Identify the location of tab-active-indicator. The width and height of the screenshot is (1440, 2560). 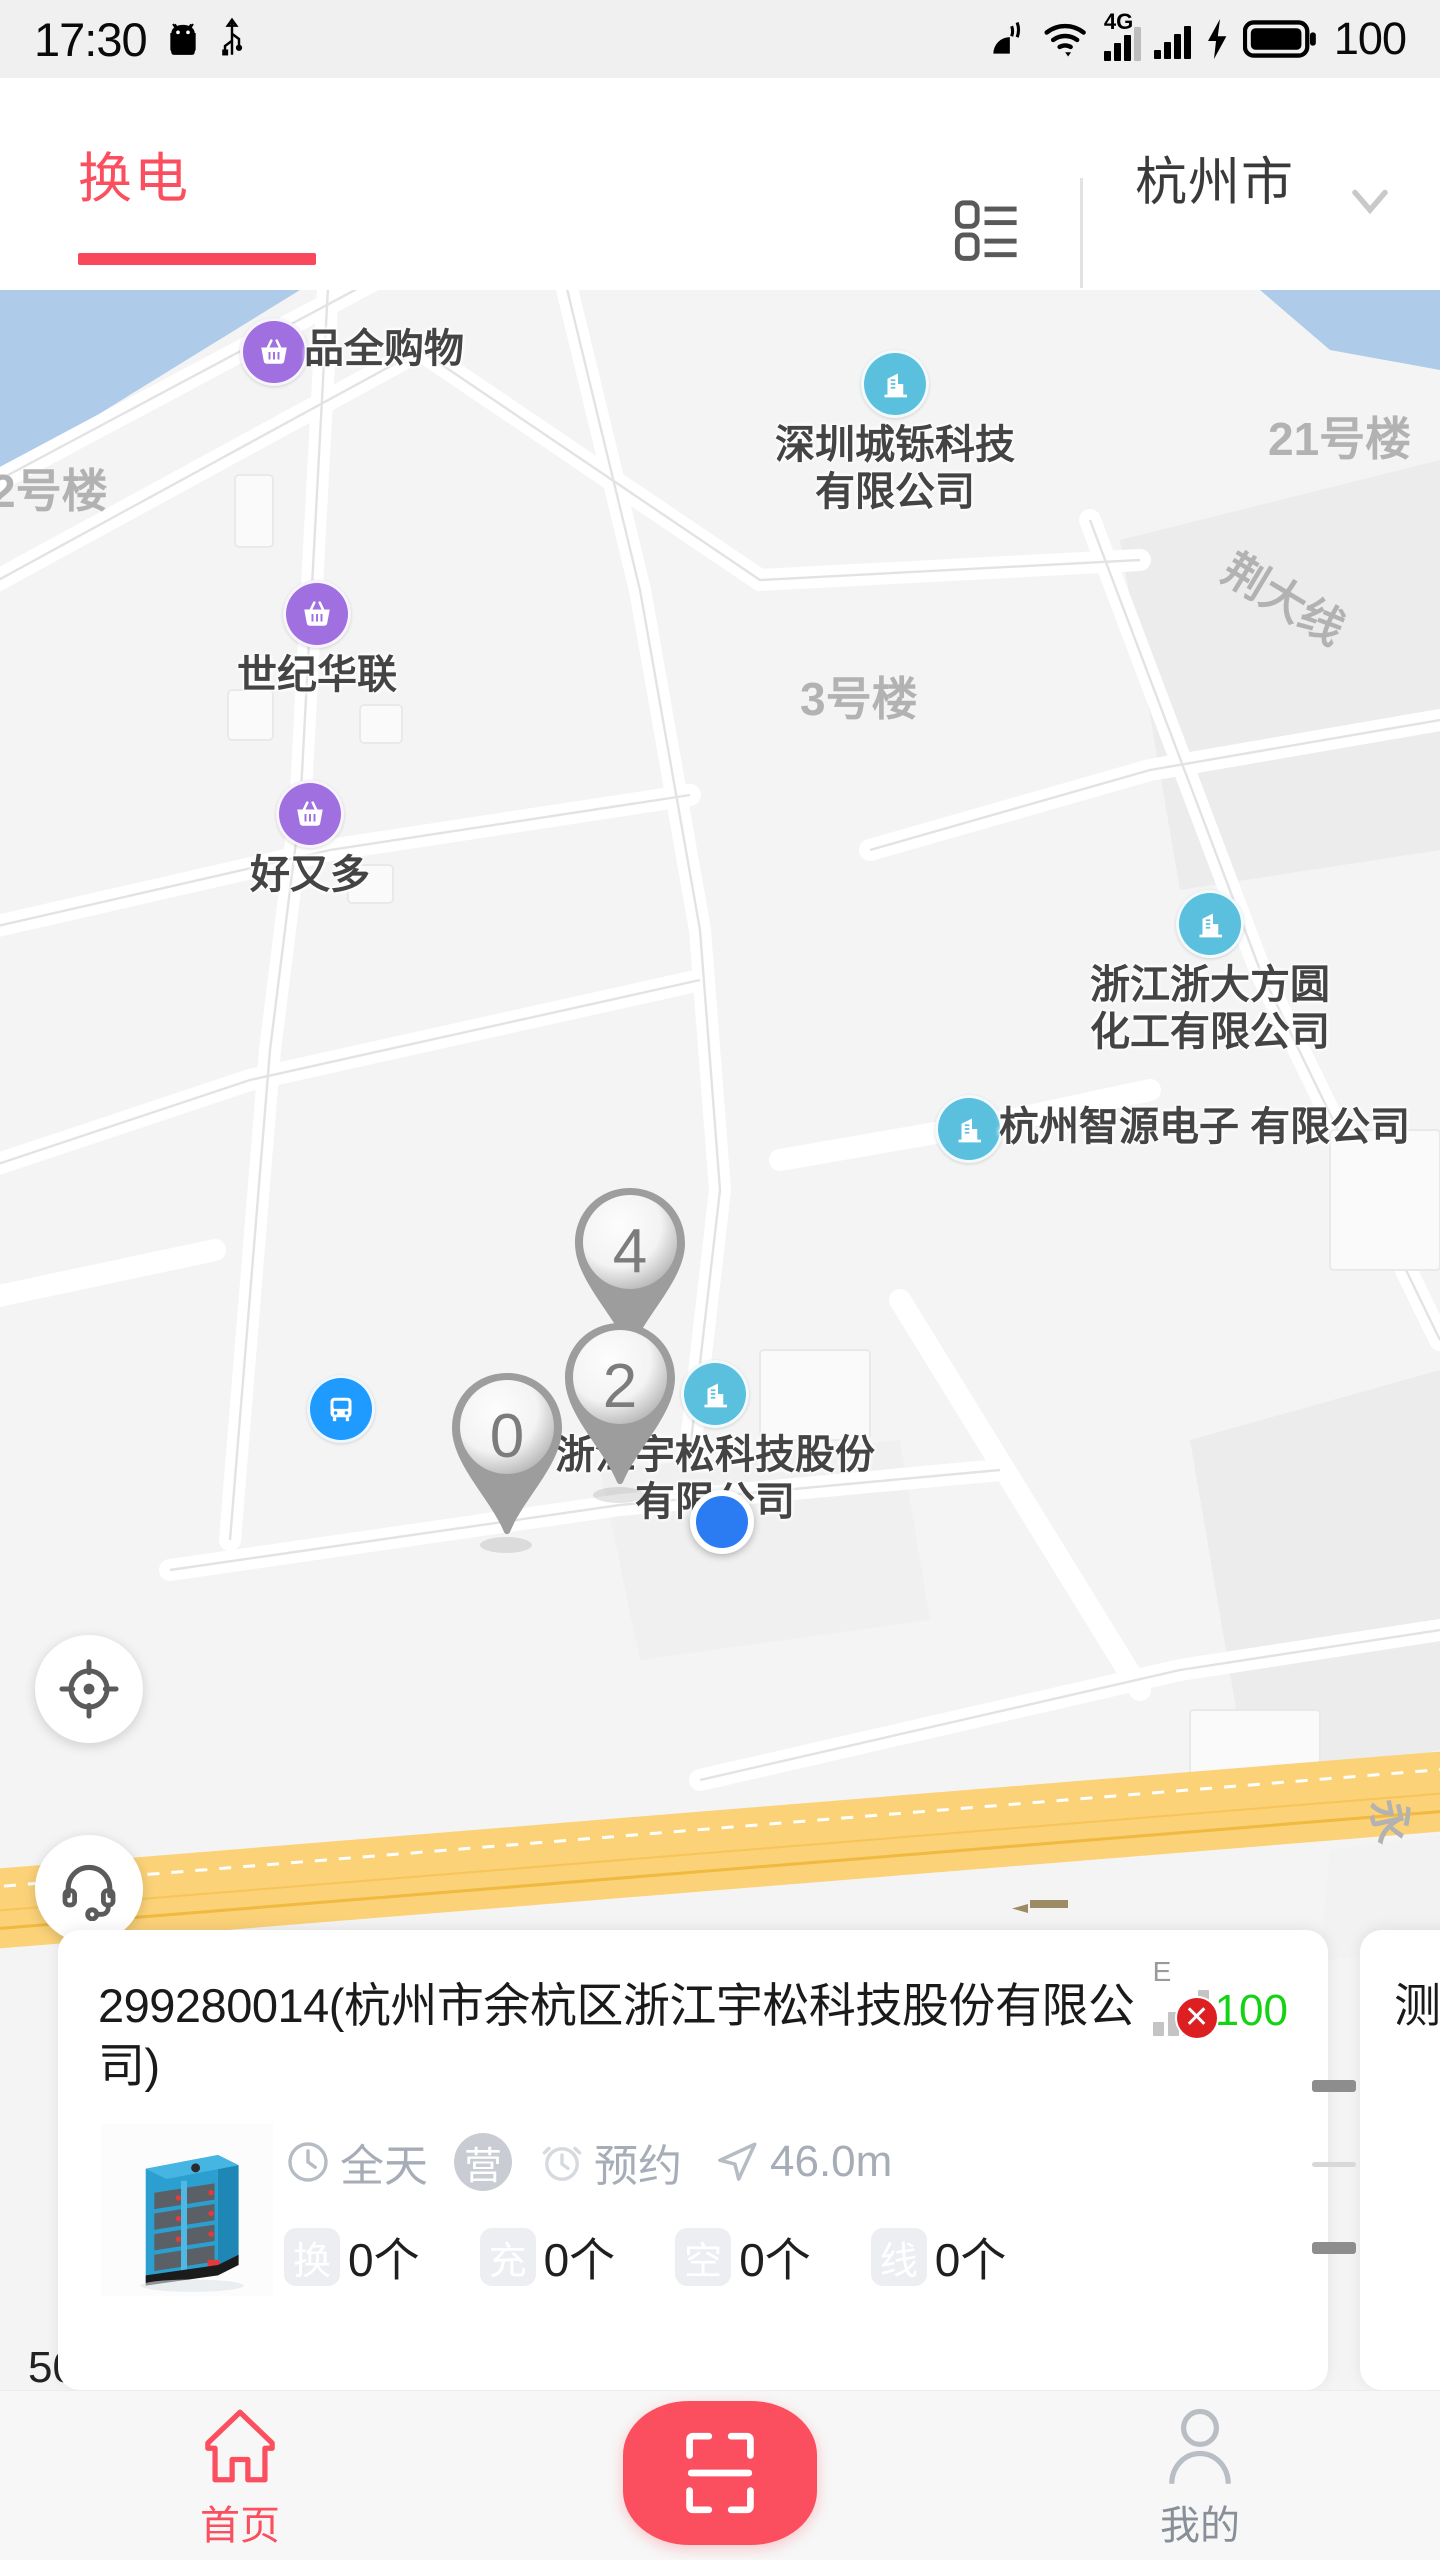
(197, 259).